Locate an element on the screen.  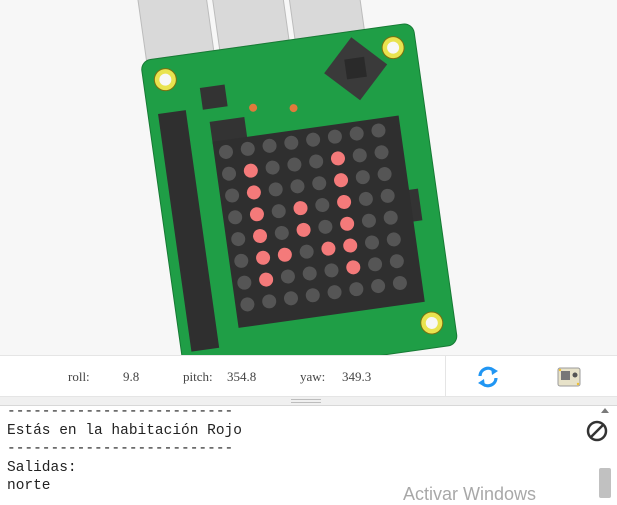
refresh-icon is located at coordinates (488, 377).